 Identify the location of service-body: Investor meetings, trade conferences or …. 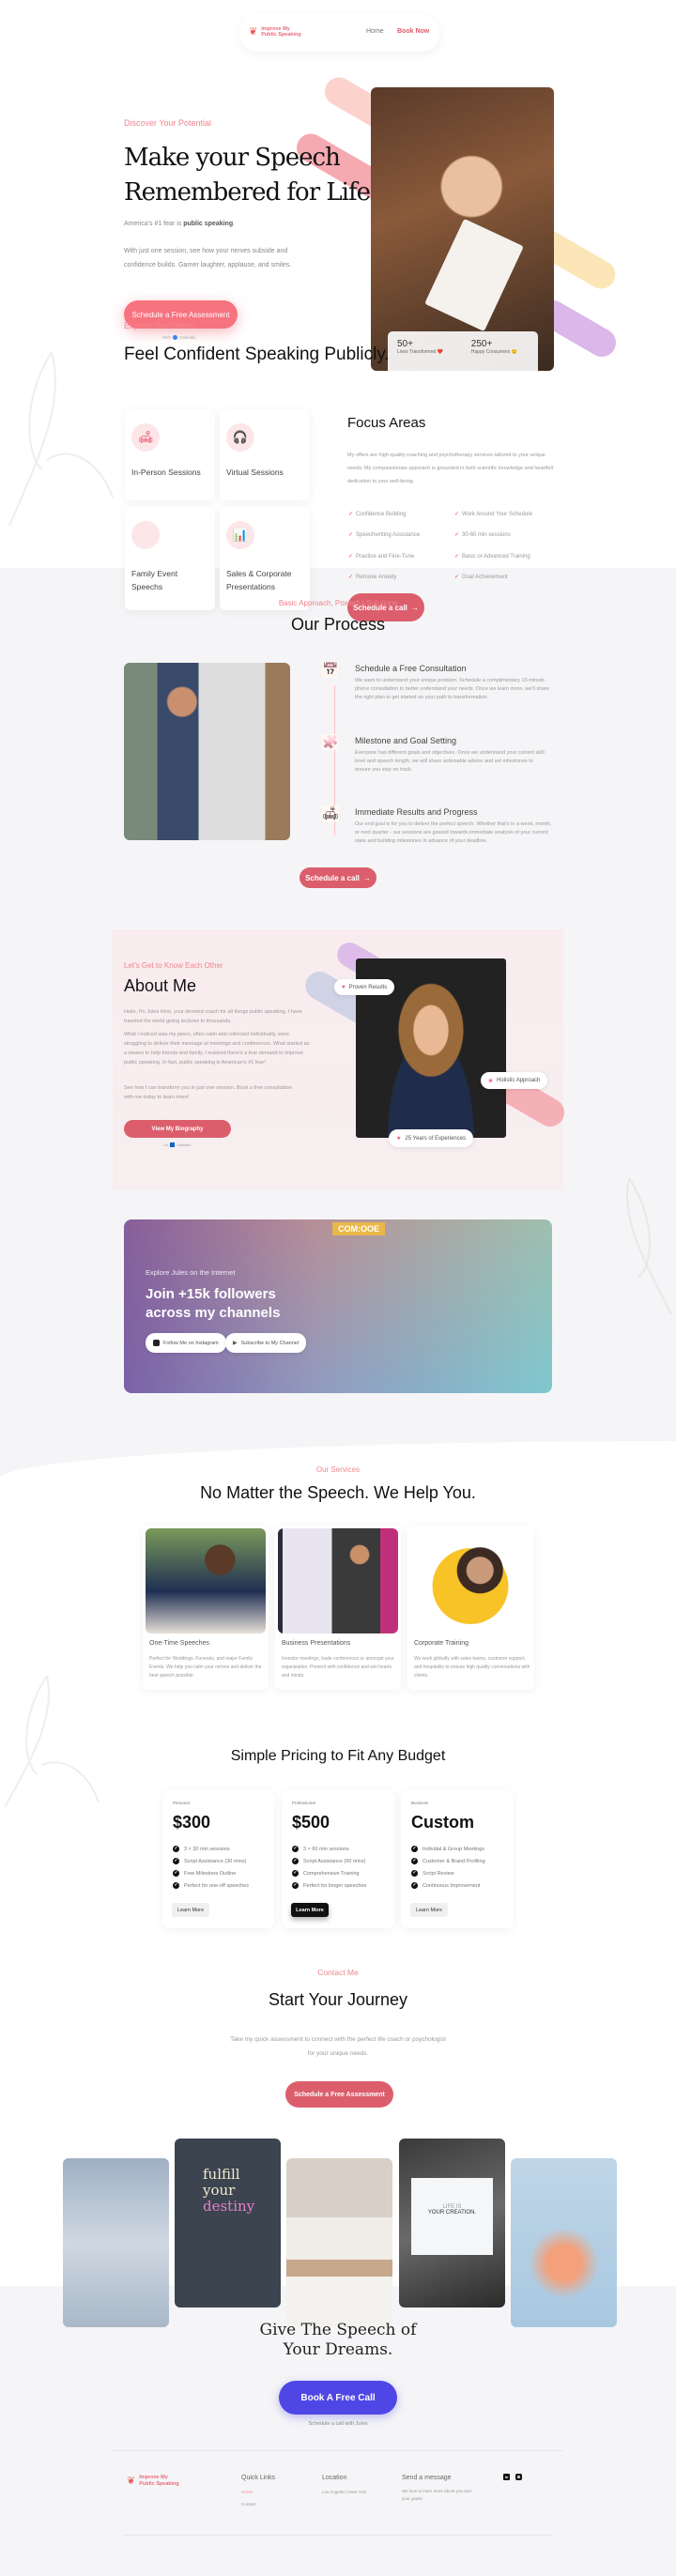
(338, 1667).